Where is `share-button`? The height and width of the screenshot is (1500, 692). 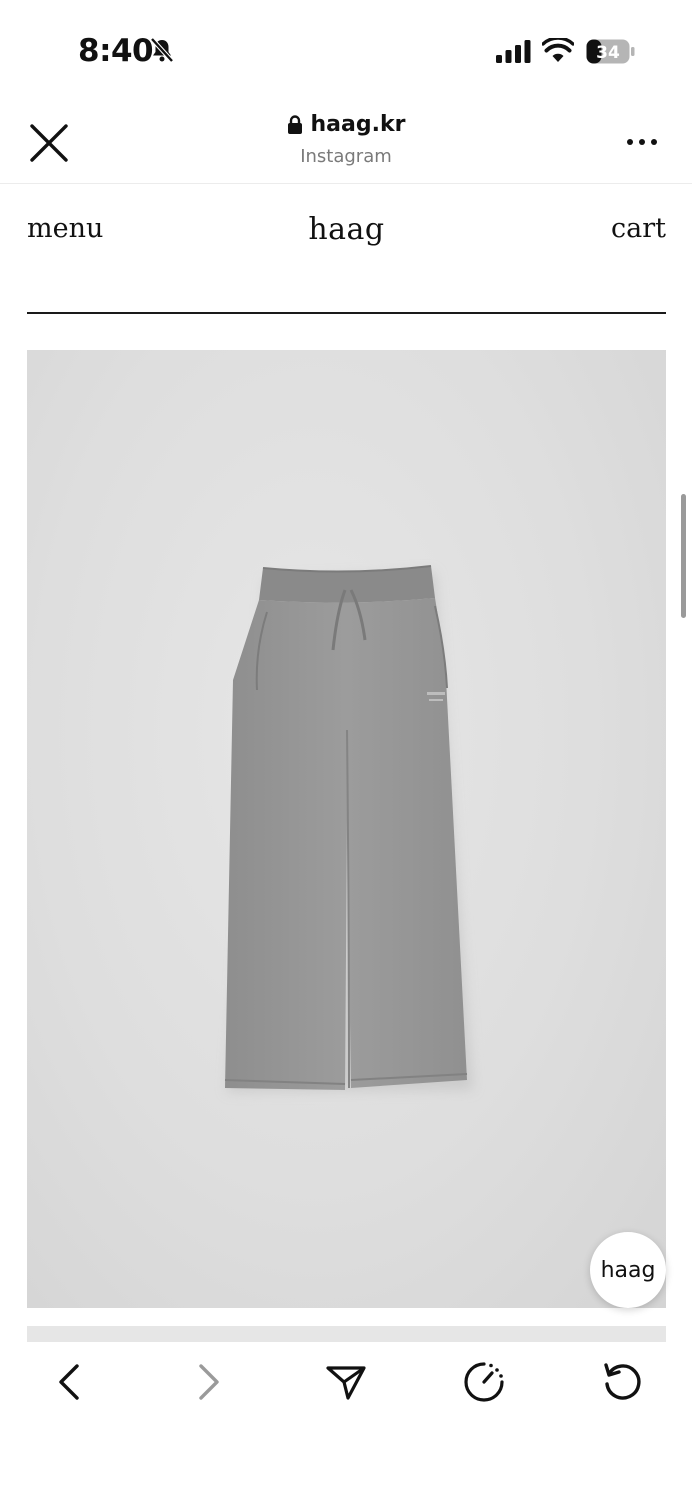
share-button is located at coordinates (346, 1382).